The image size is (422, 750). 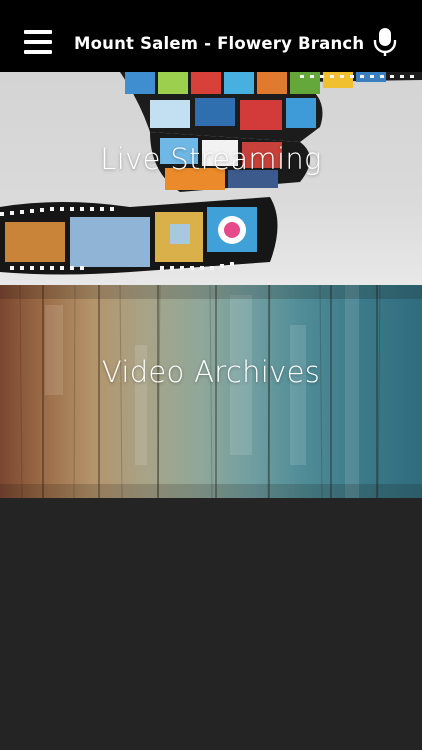 I want to click on app-bar: Mount Salem - Flowery Branch, so click(x=211, y=36).